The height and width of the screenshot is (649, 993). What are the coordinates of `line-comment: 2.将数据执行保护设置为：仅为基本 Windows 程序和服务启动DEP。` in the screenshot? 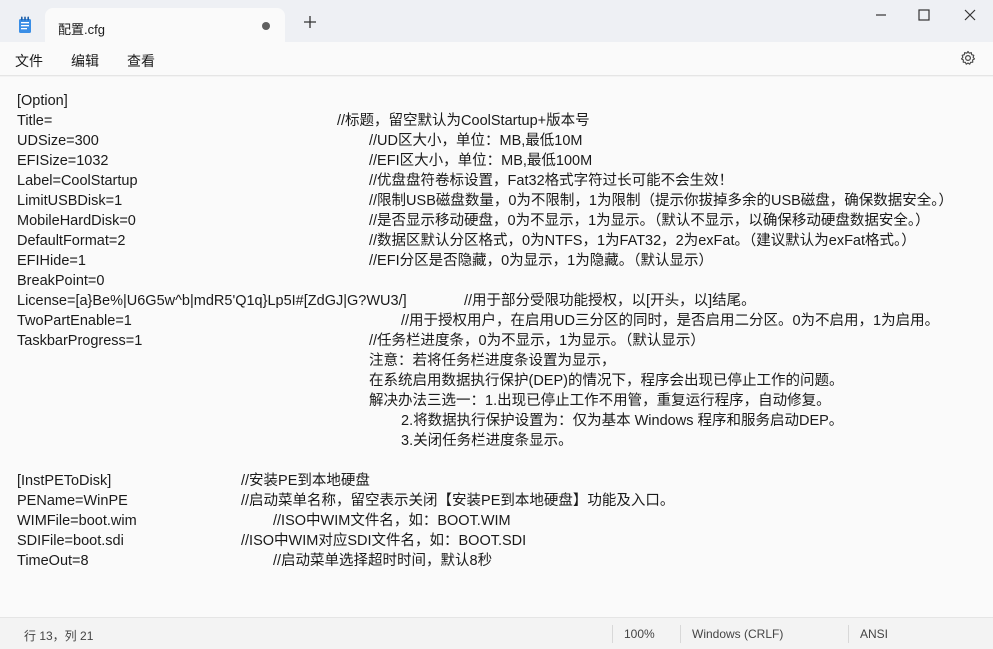 It's located at (622, 421).